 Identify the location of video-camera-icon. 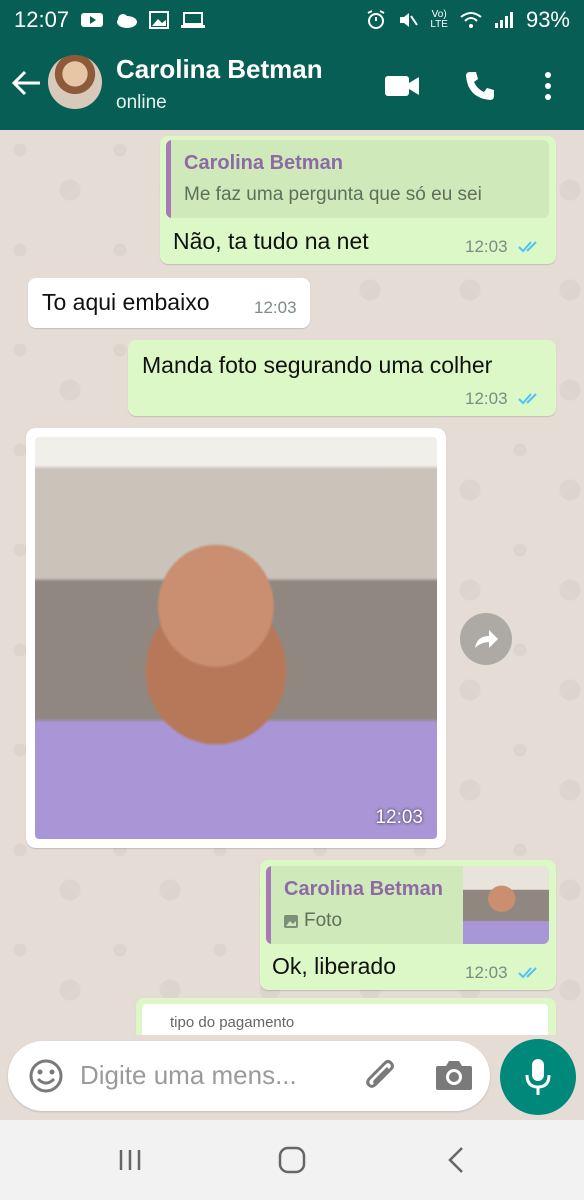
(402, 86).